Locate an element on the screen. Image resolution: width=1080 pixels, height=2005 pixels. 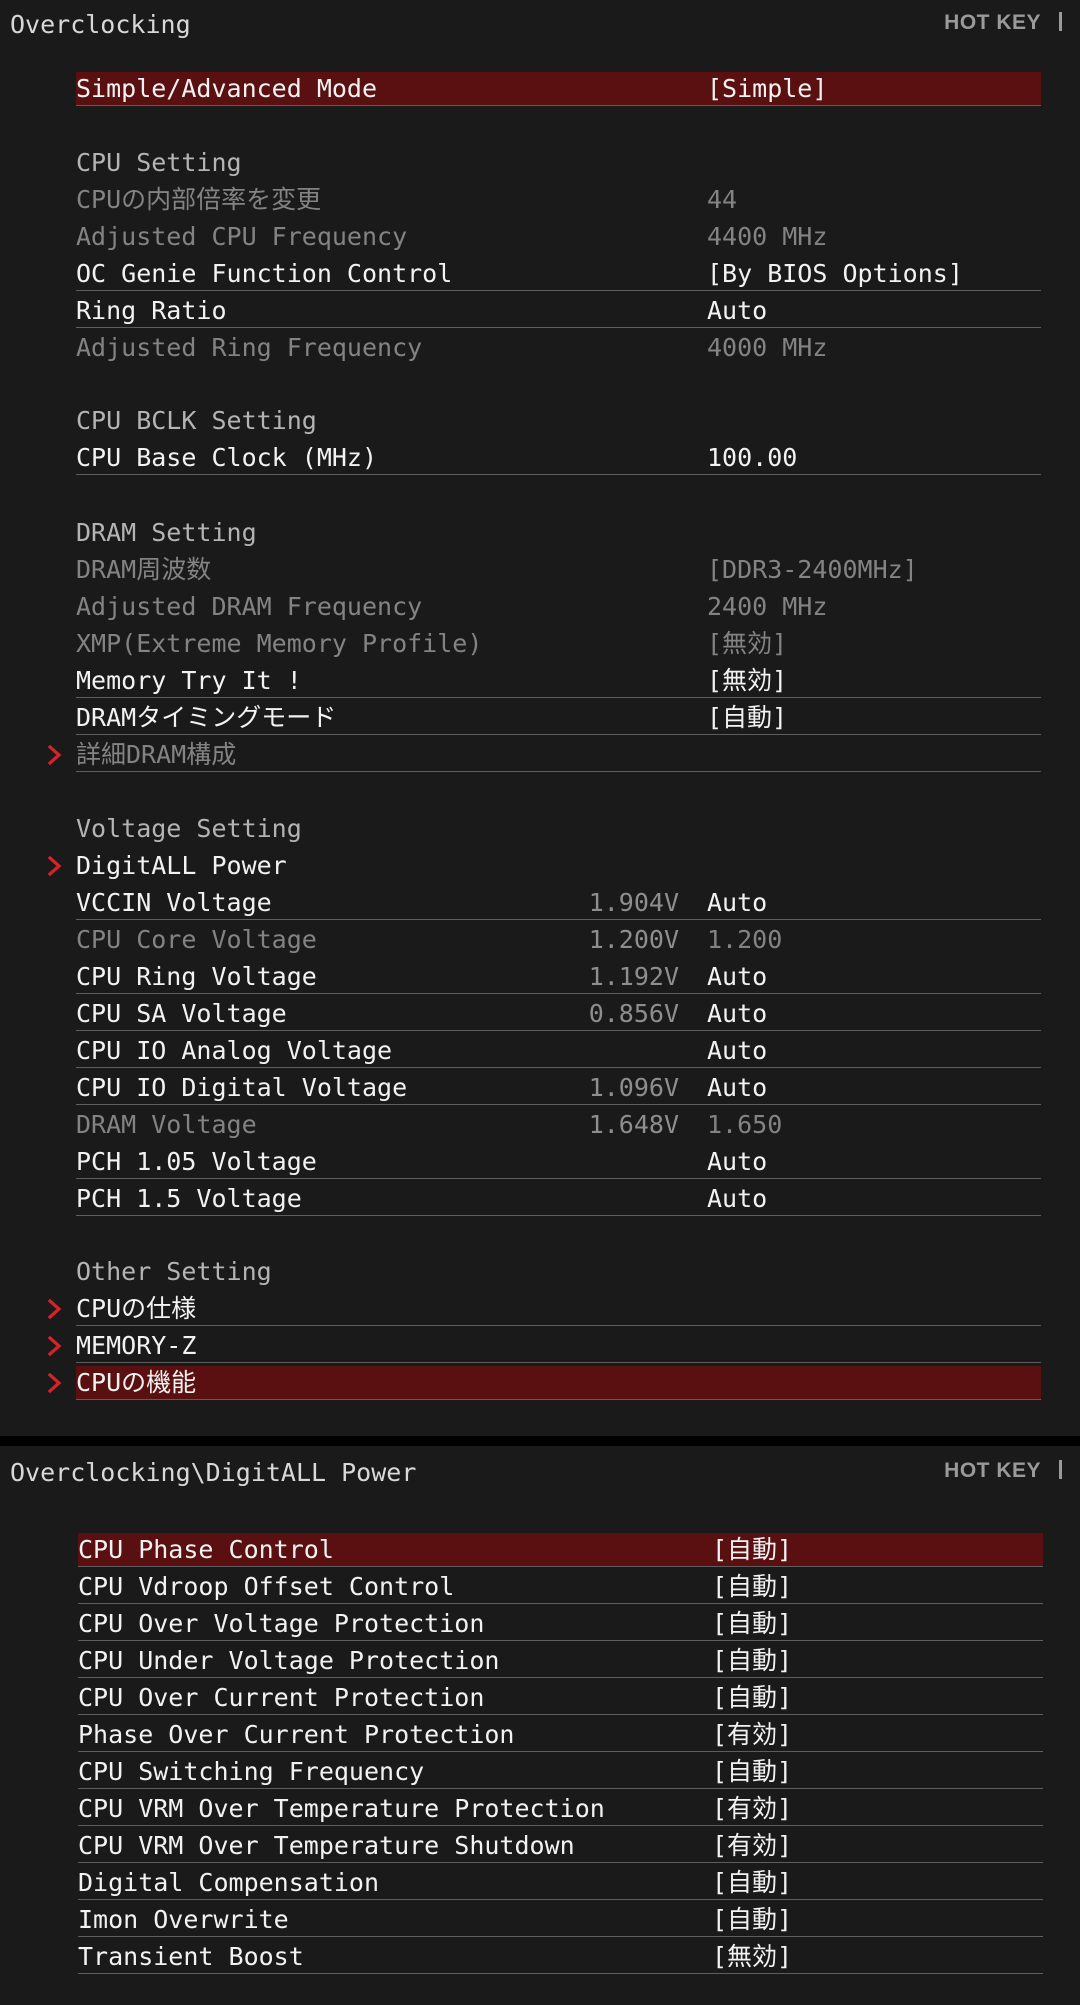
setting-label: CPU Over Voltage Protection is located at coordinates (281, 1623).